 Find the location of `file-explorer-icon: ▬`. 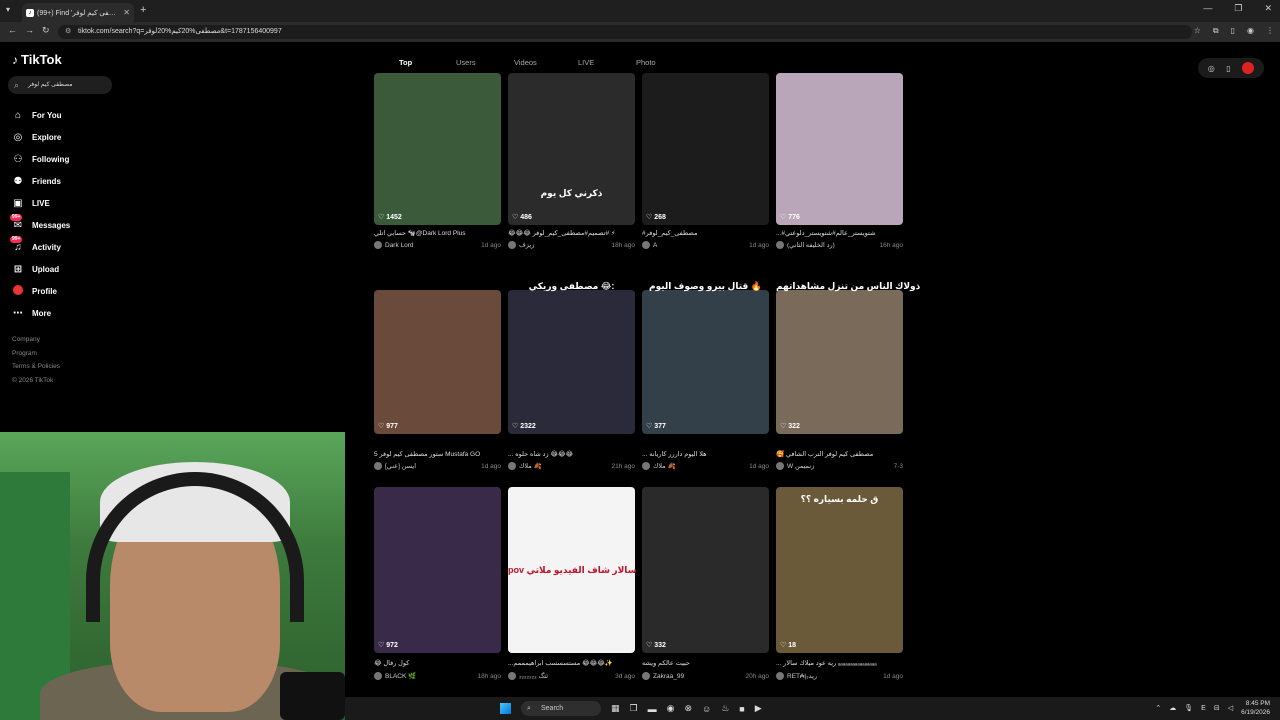

file-explorer-icon: ▬ is located at coordinates (652, 709).